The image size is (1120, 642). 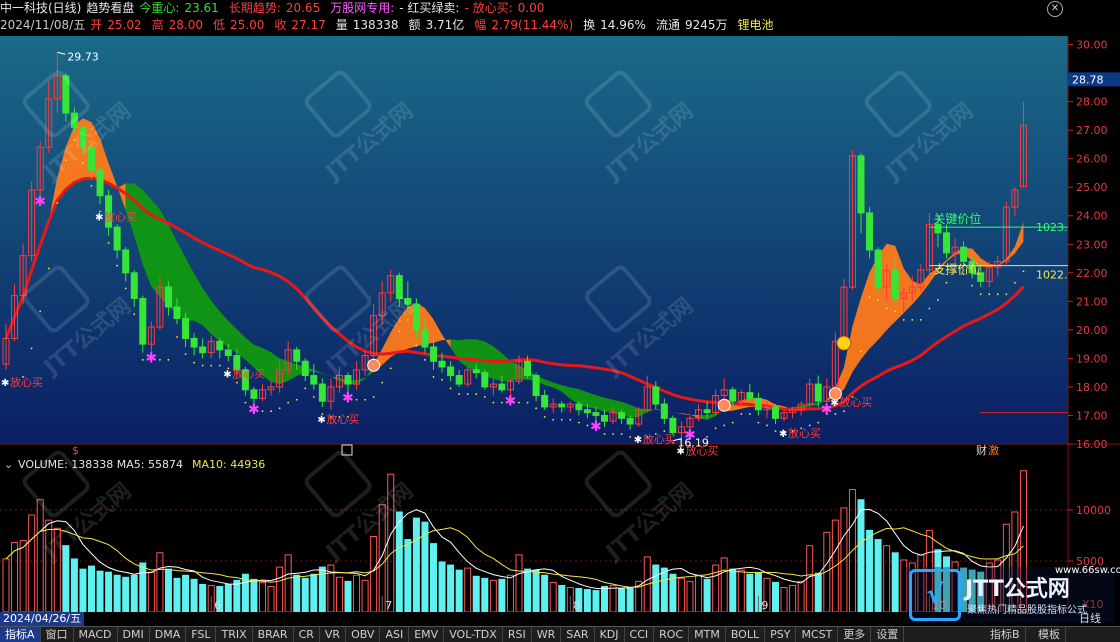 What do you see at coordinates (1092, 159) in the screenshot?
I see `price-tick-label: 26.00` at bounding box center [1092, 159].